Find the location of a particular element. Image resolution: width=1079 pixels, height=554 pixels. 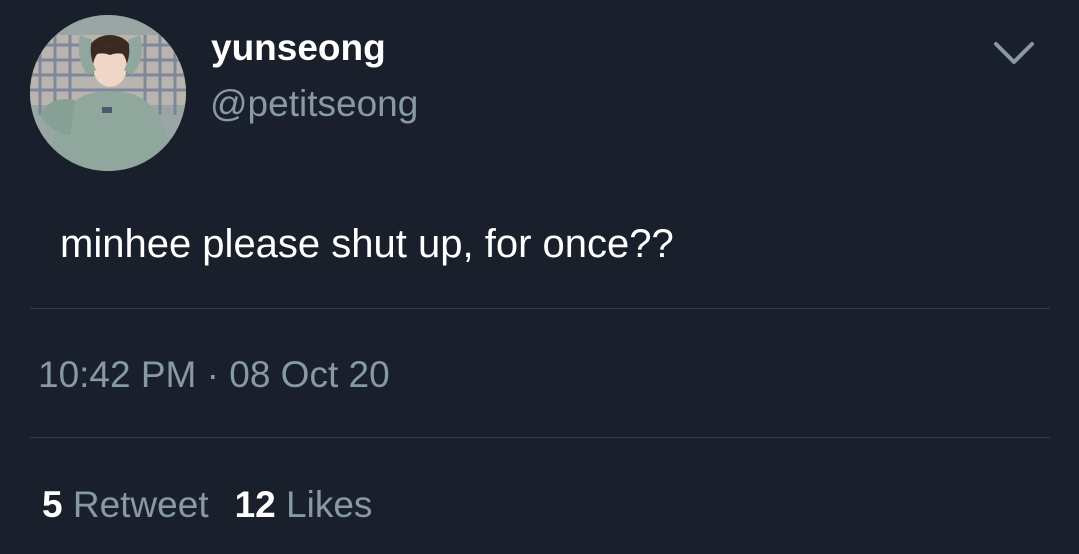

retweet-stat: 5 Retweet is located at coordinates (125, 505).